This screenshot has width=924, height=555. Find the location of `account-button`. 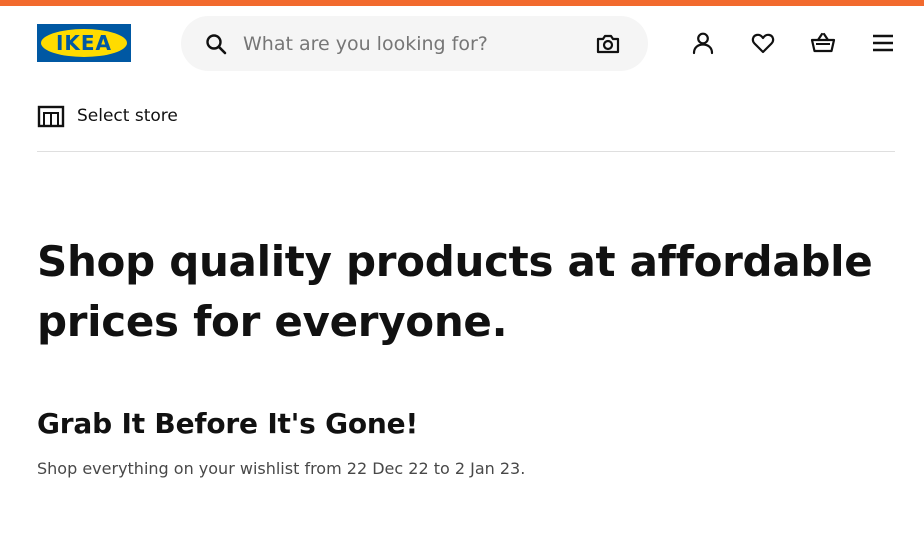

account-button is located at coordinates (703, 43).